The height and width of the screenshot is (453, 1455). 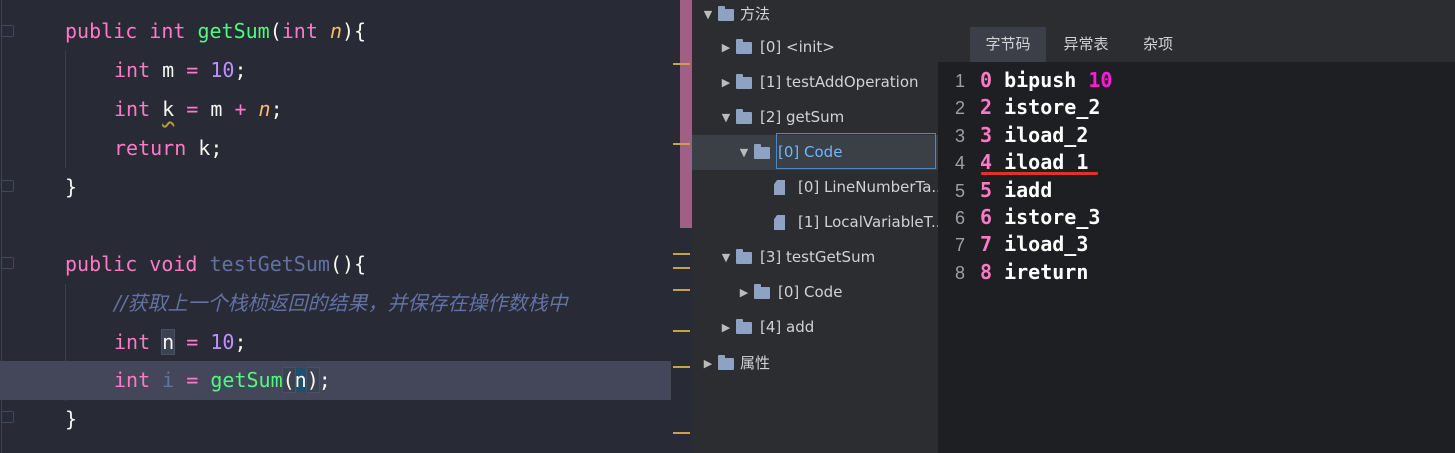 What do you see at coordinates (1086, 44) in the screenshot?
I see `tab-exception-table: 异常表` at bounding box center [1086, 44].